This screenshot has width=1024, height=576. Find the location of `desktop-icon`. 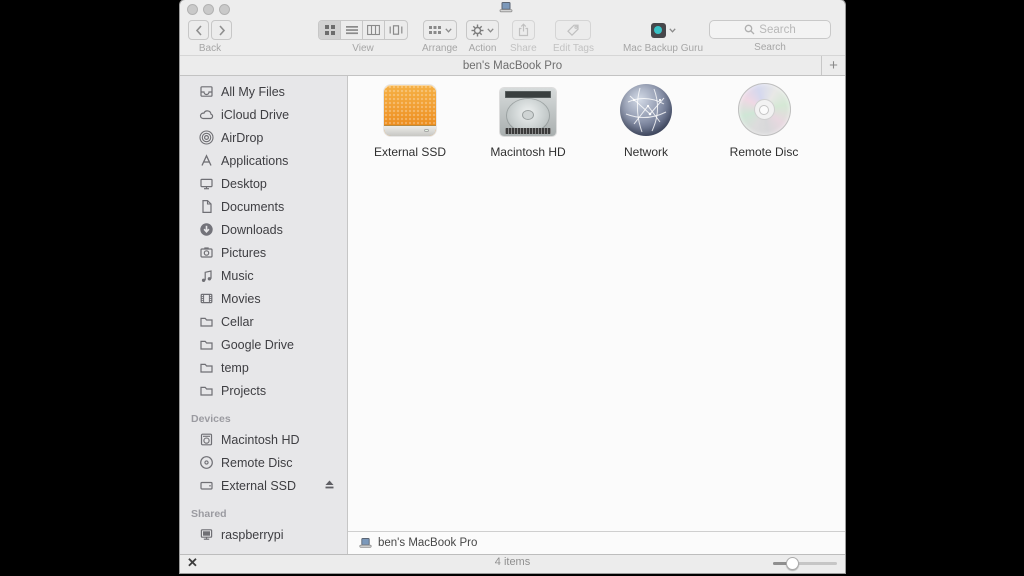

desktop-icon is located at coordinates (206, 184).